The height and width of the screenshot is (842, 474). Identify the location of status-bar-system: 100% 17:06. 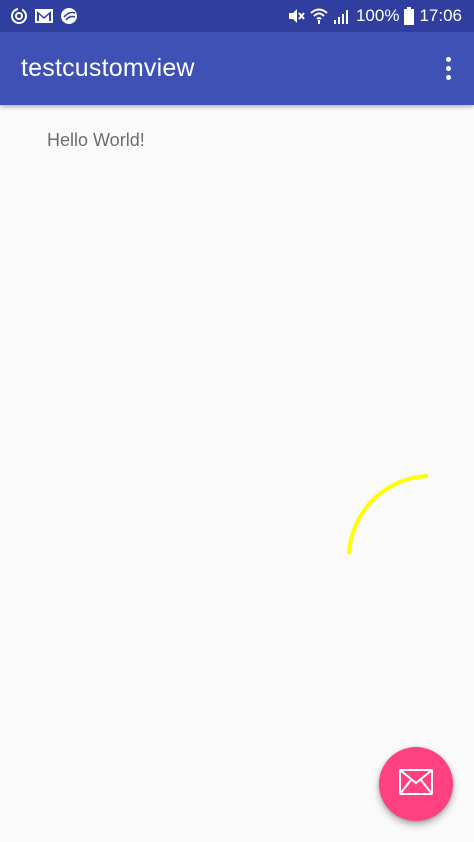
(372, 16).